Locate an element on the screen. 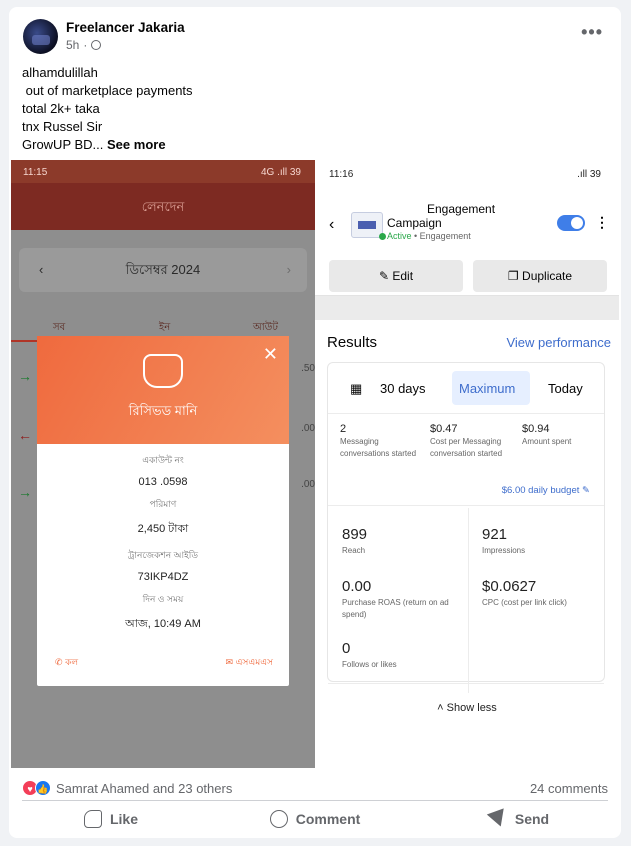  chevron-left-icon: ‹ is located at coordinates (41, 269).